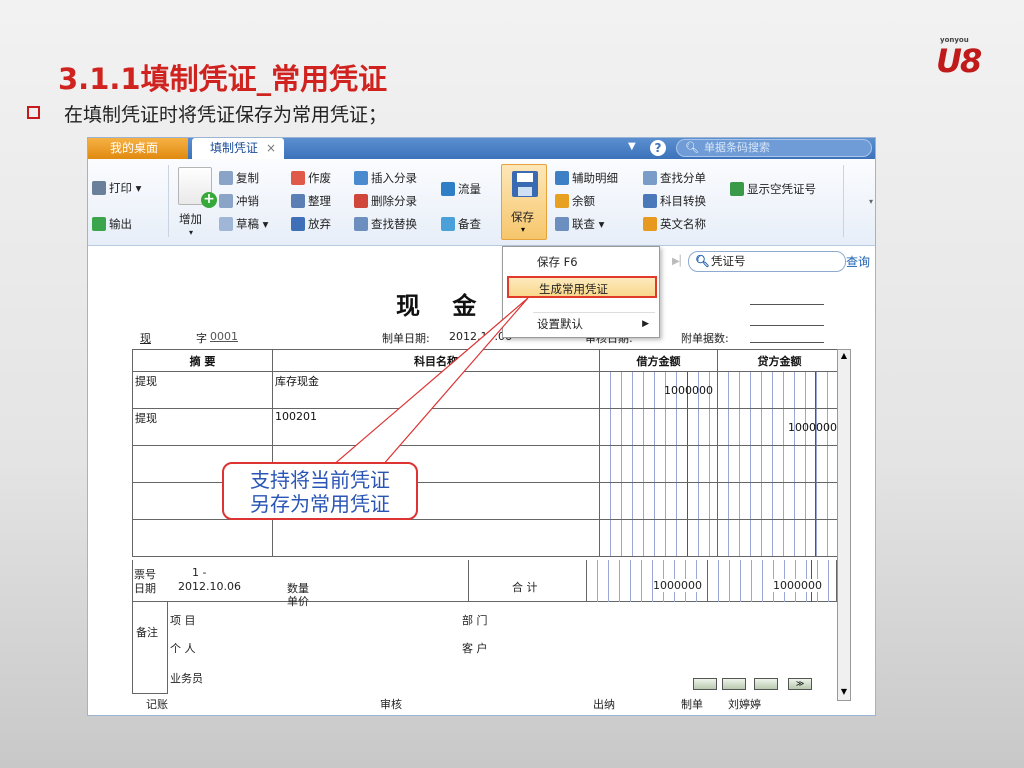 This screenshot has height=768, width=1024. I want to click on callout-pointer, so click(429, 382).